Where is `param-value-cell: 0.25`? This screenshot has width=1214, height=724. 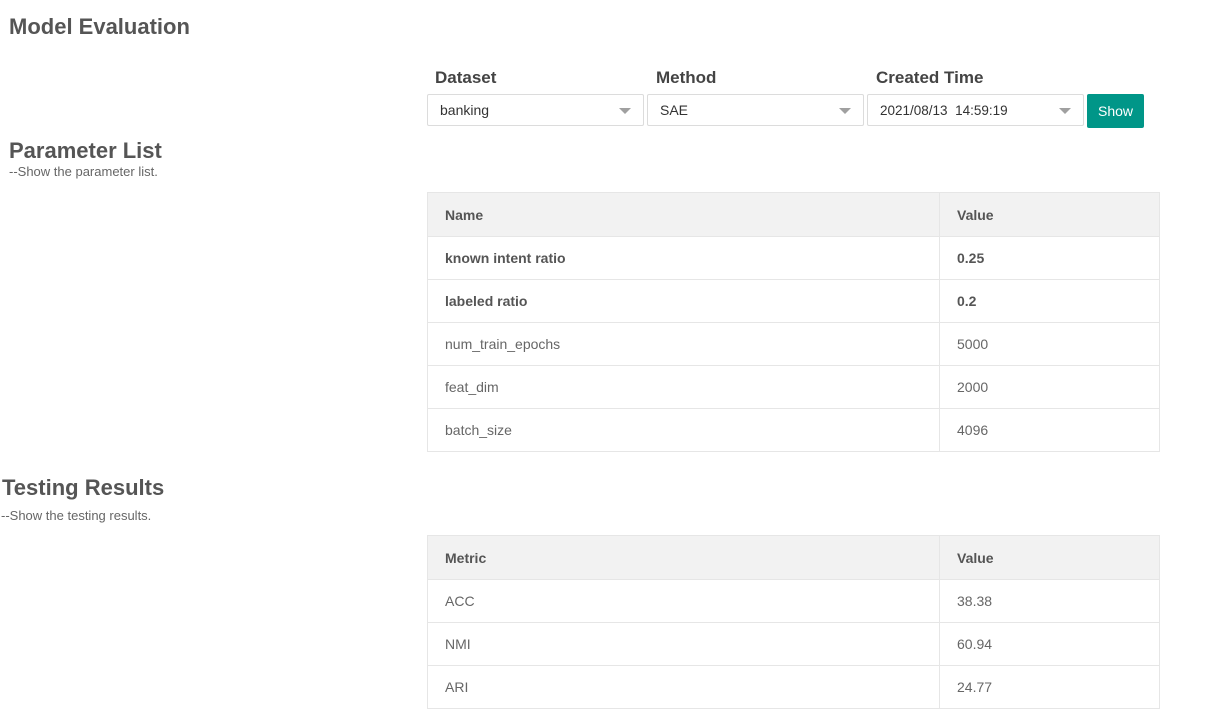 param-value-cell: 0.25 is located at coordinates (1049, 258).